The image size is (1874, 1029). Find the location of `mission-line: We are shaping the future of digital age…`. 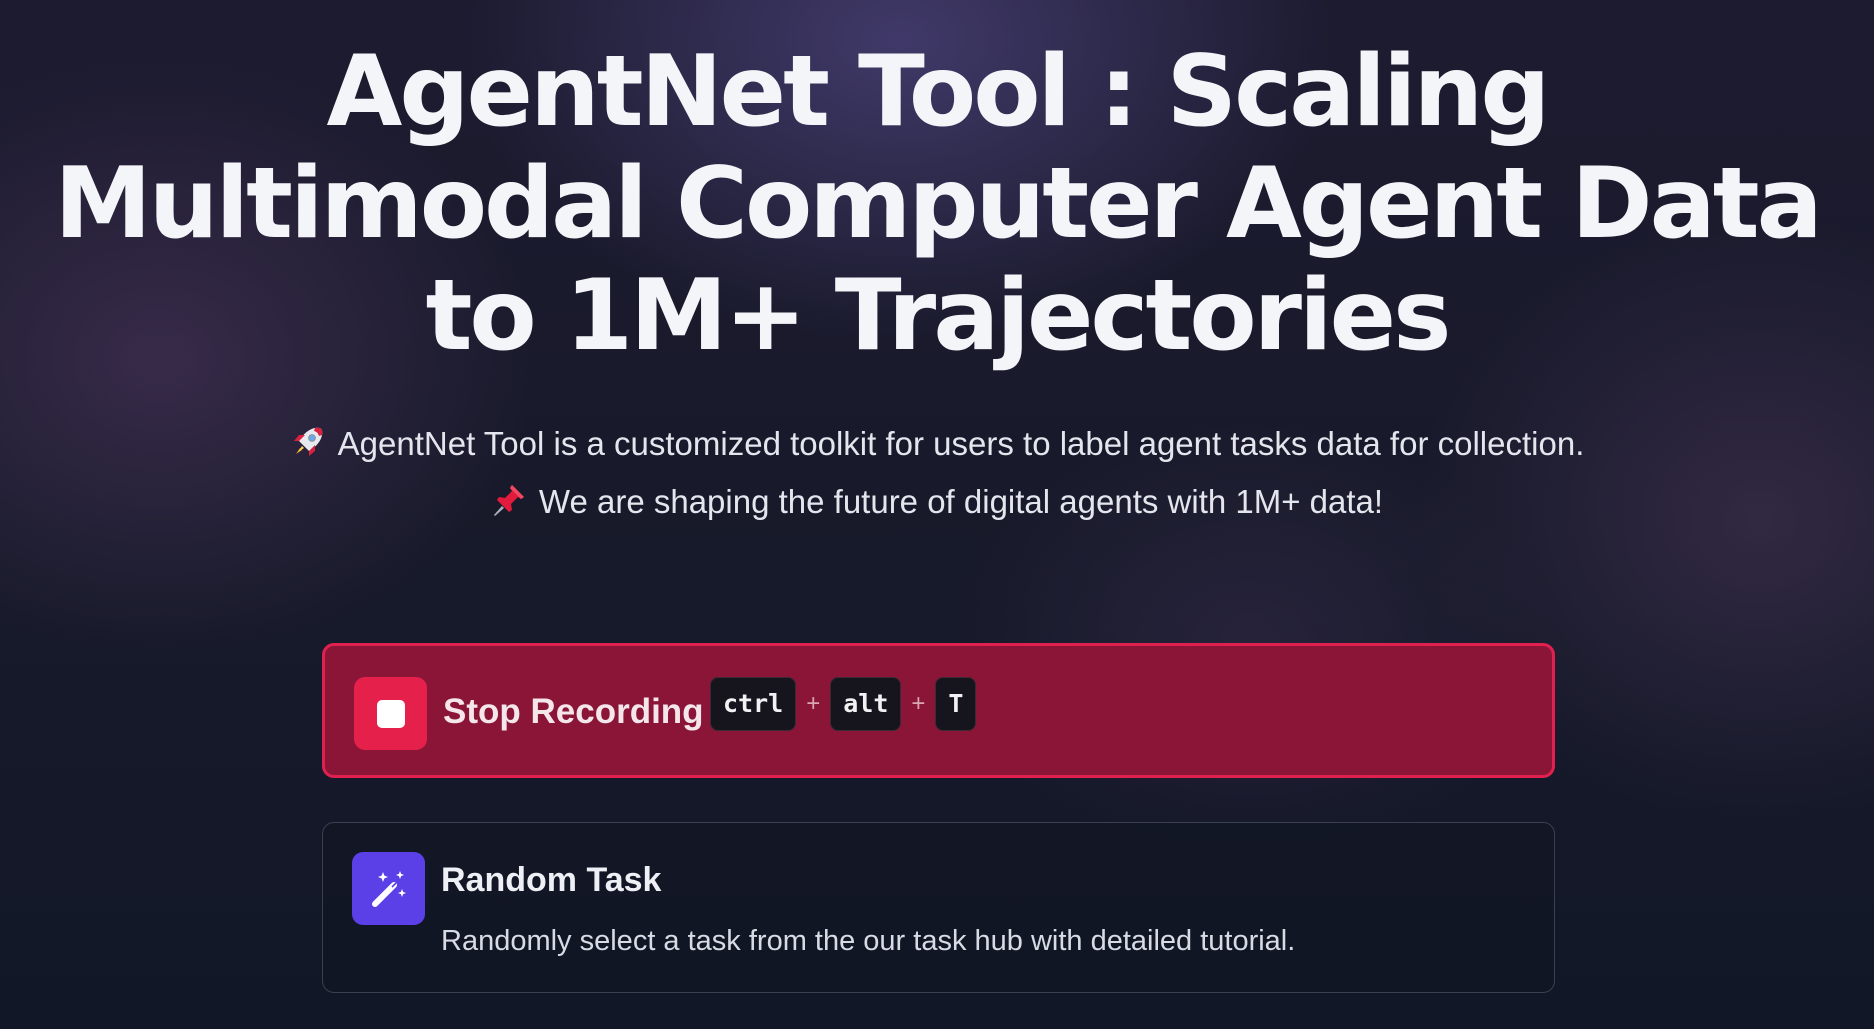

mission-line: We are shaping the future of digital age… is located at coordinates (937, 502).